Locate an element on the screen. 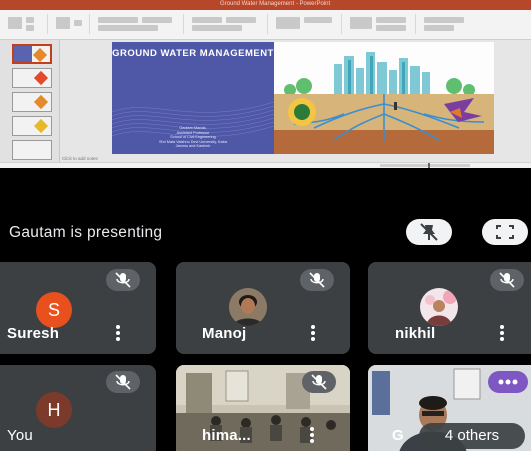 The image size is (531, 451). zoom-slider is located at coordinates (425, 165).